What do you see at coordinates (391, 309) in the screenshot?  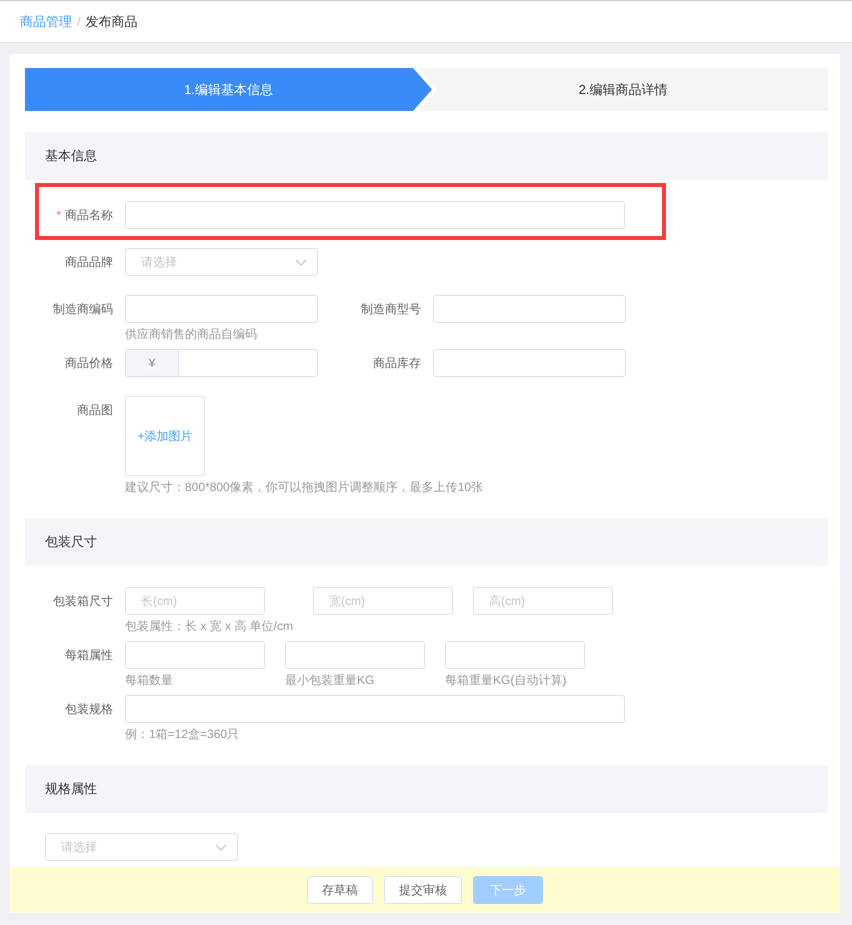 I see `field-label: 制造商型号` at bounding box center [391, 309].